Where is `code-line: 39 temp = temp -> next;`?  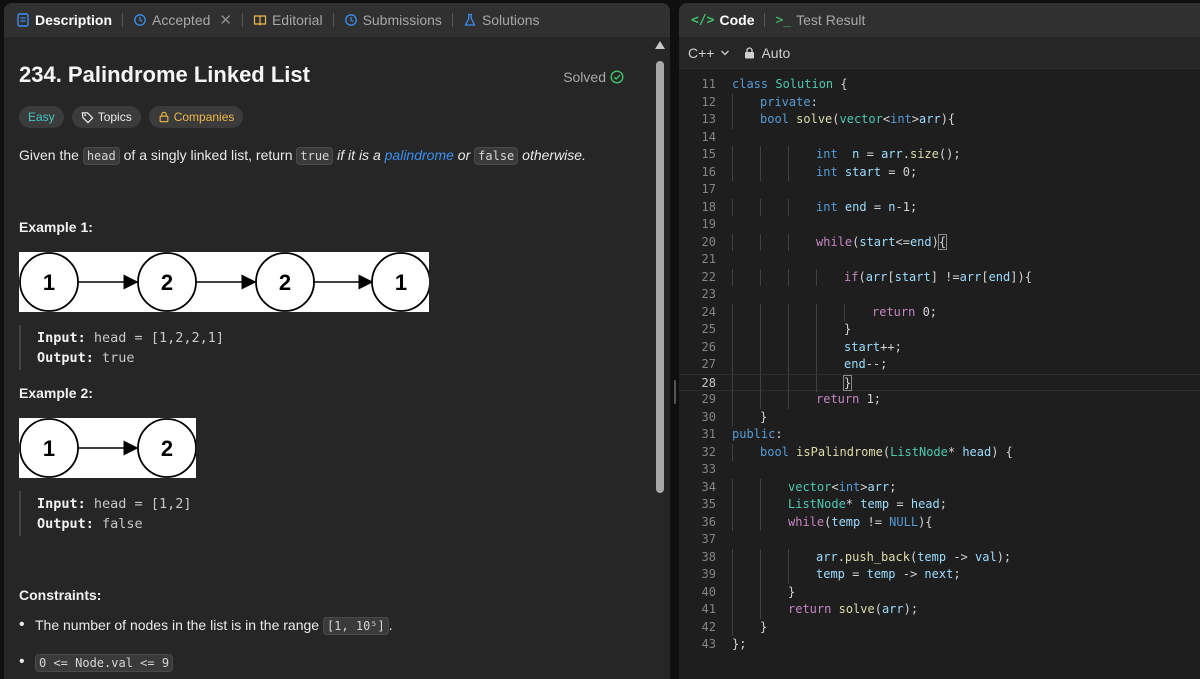 code-line: 39 temp = temp -> next; is located at coordinates (939, 575).